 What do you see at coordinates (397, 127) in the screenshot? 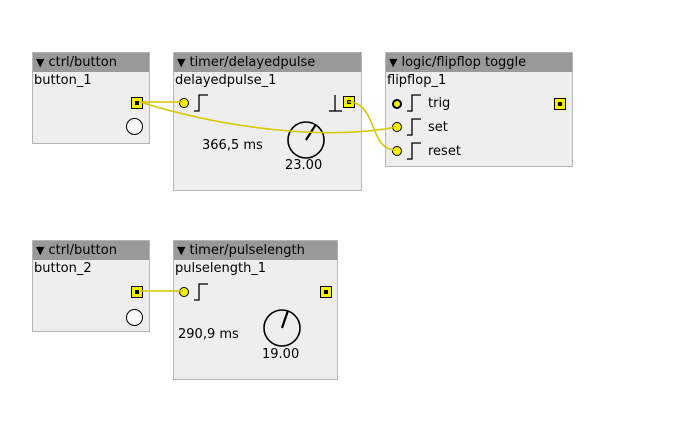
I see `set-inlet-icon` at bounding box center [397, 127].